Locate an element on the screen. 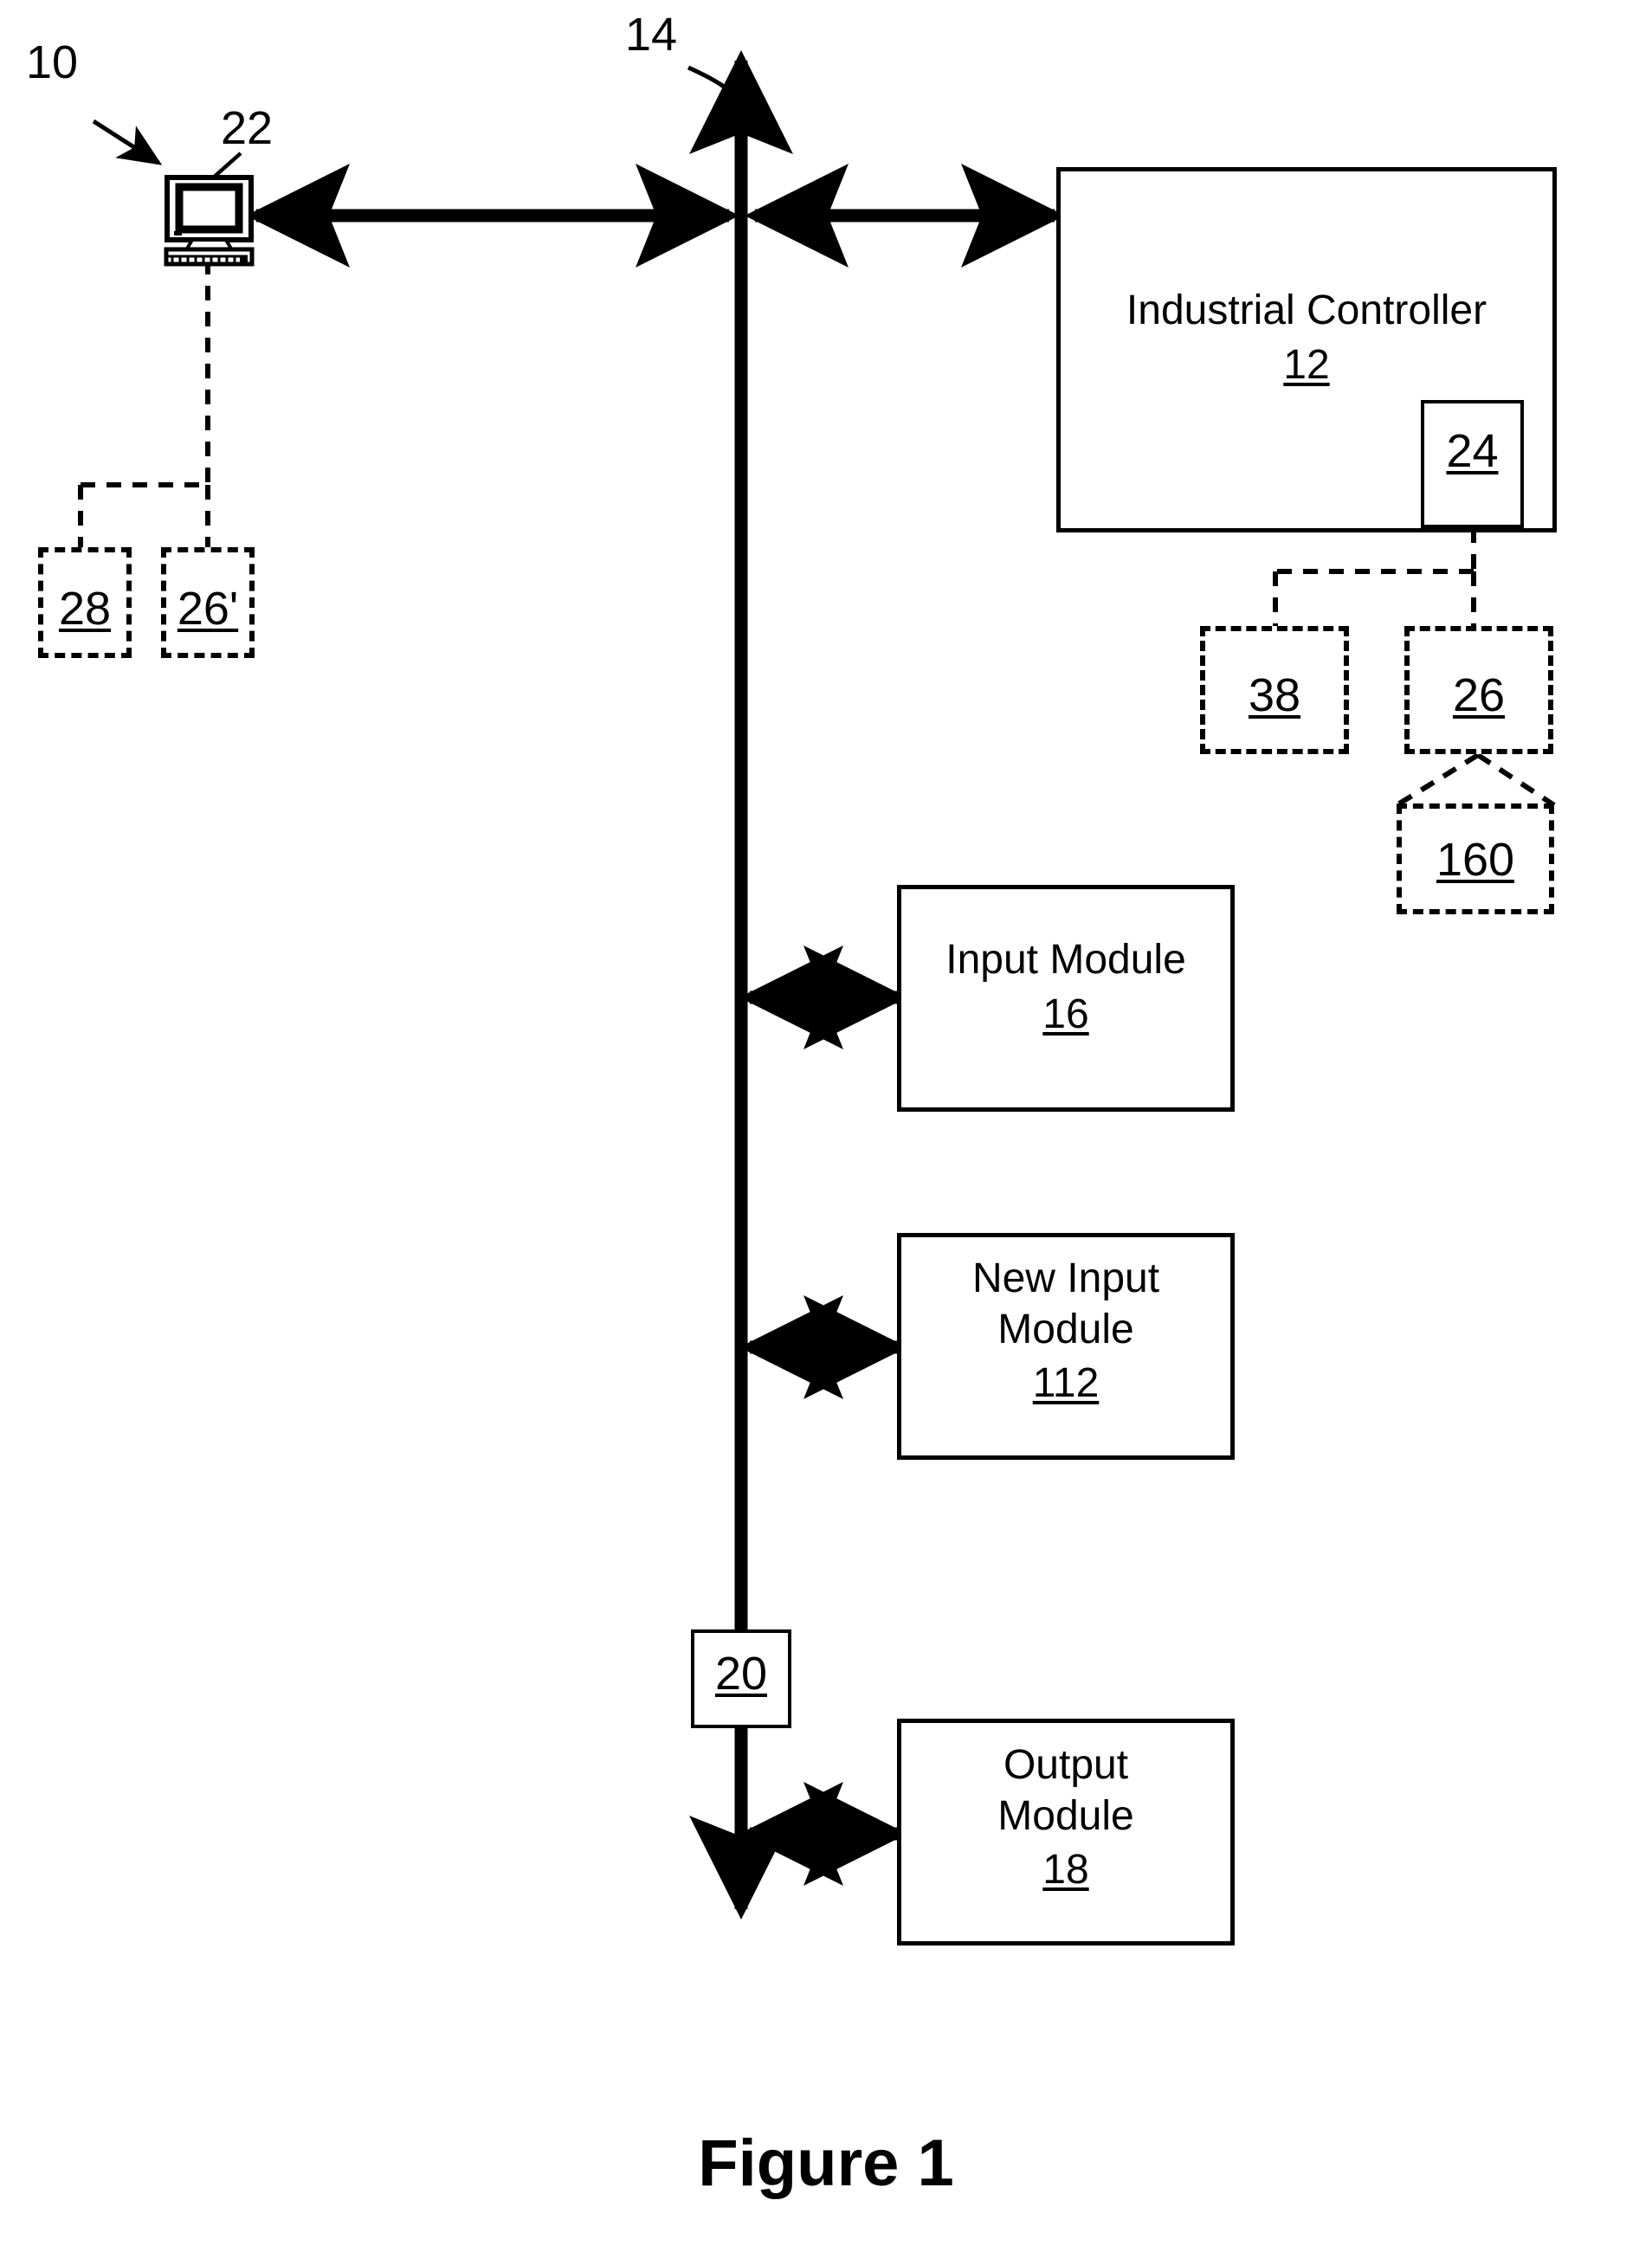 The image size is (1652, 2252). figure-caption: Figure 1 is located at coordinates (826, 2163).